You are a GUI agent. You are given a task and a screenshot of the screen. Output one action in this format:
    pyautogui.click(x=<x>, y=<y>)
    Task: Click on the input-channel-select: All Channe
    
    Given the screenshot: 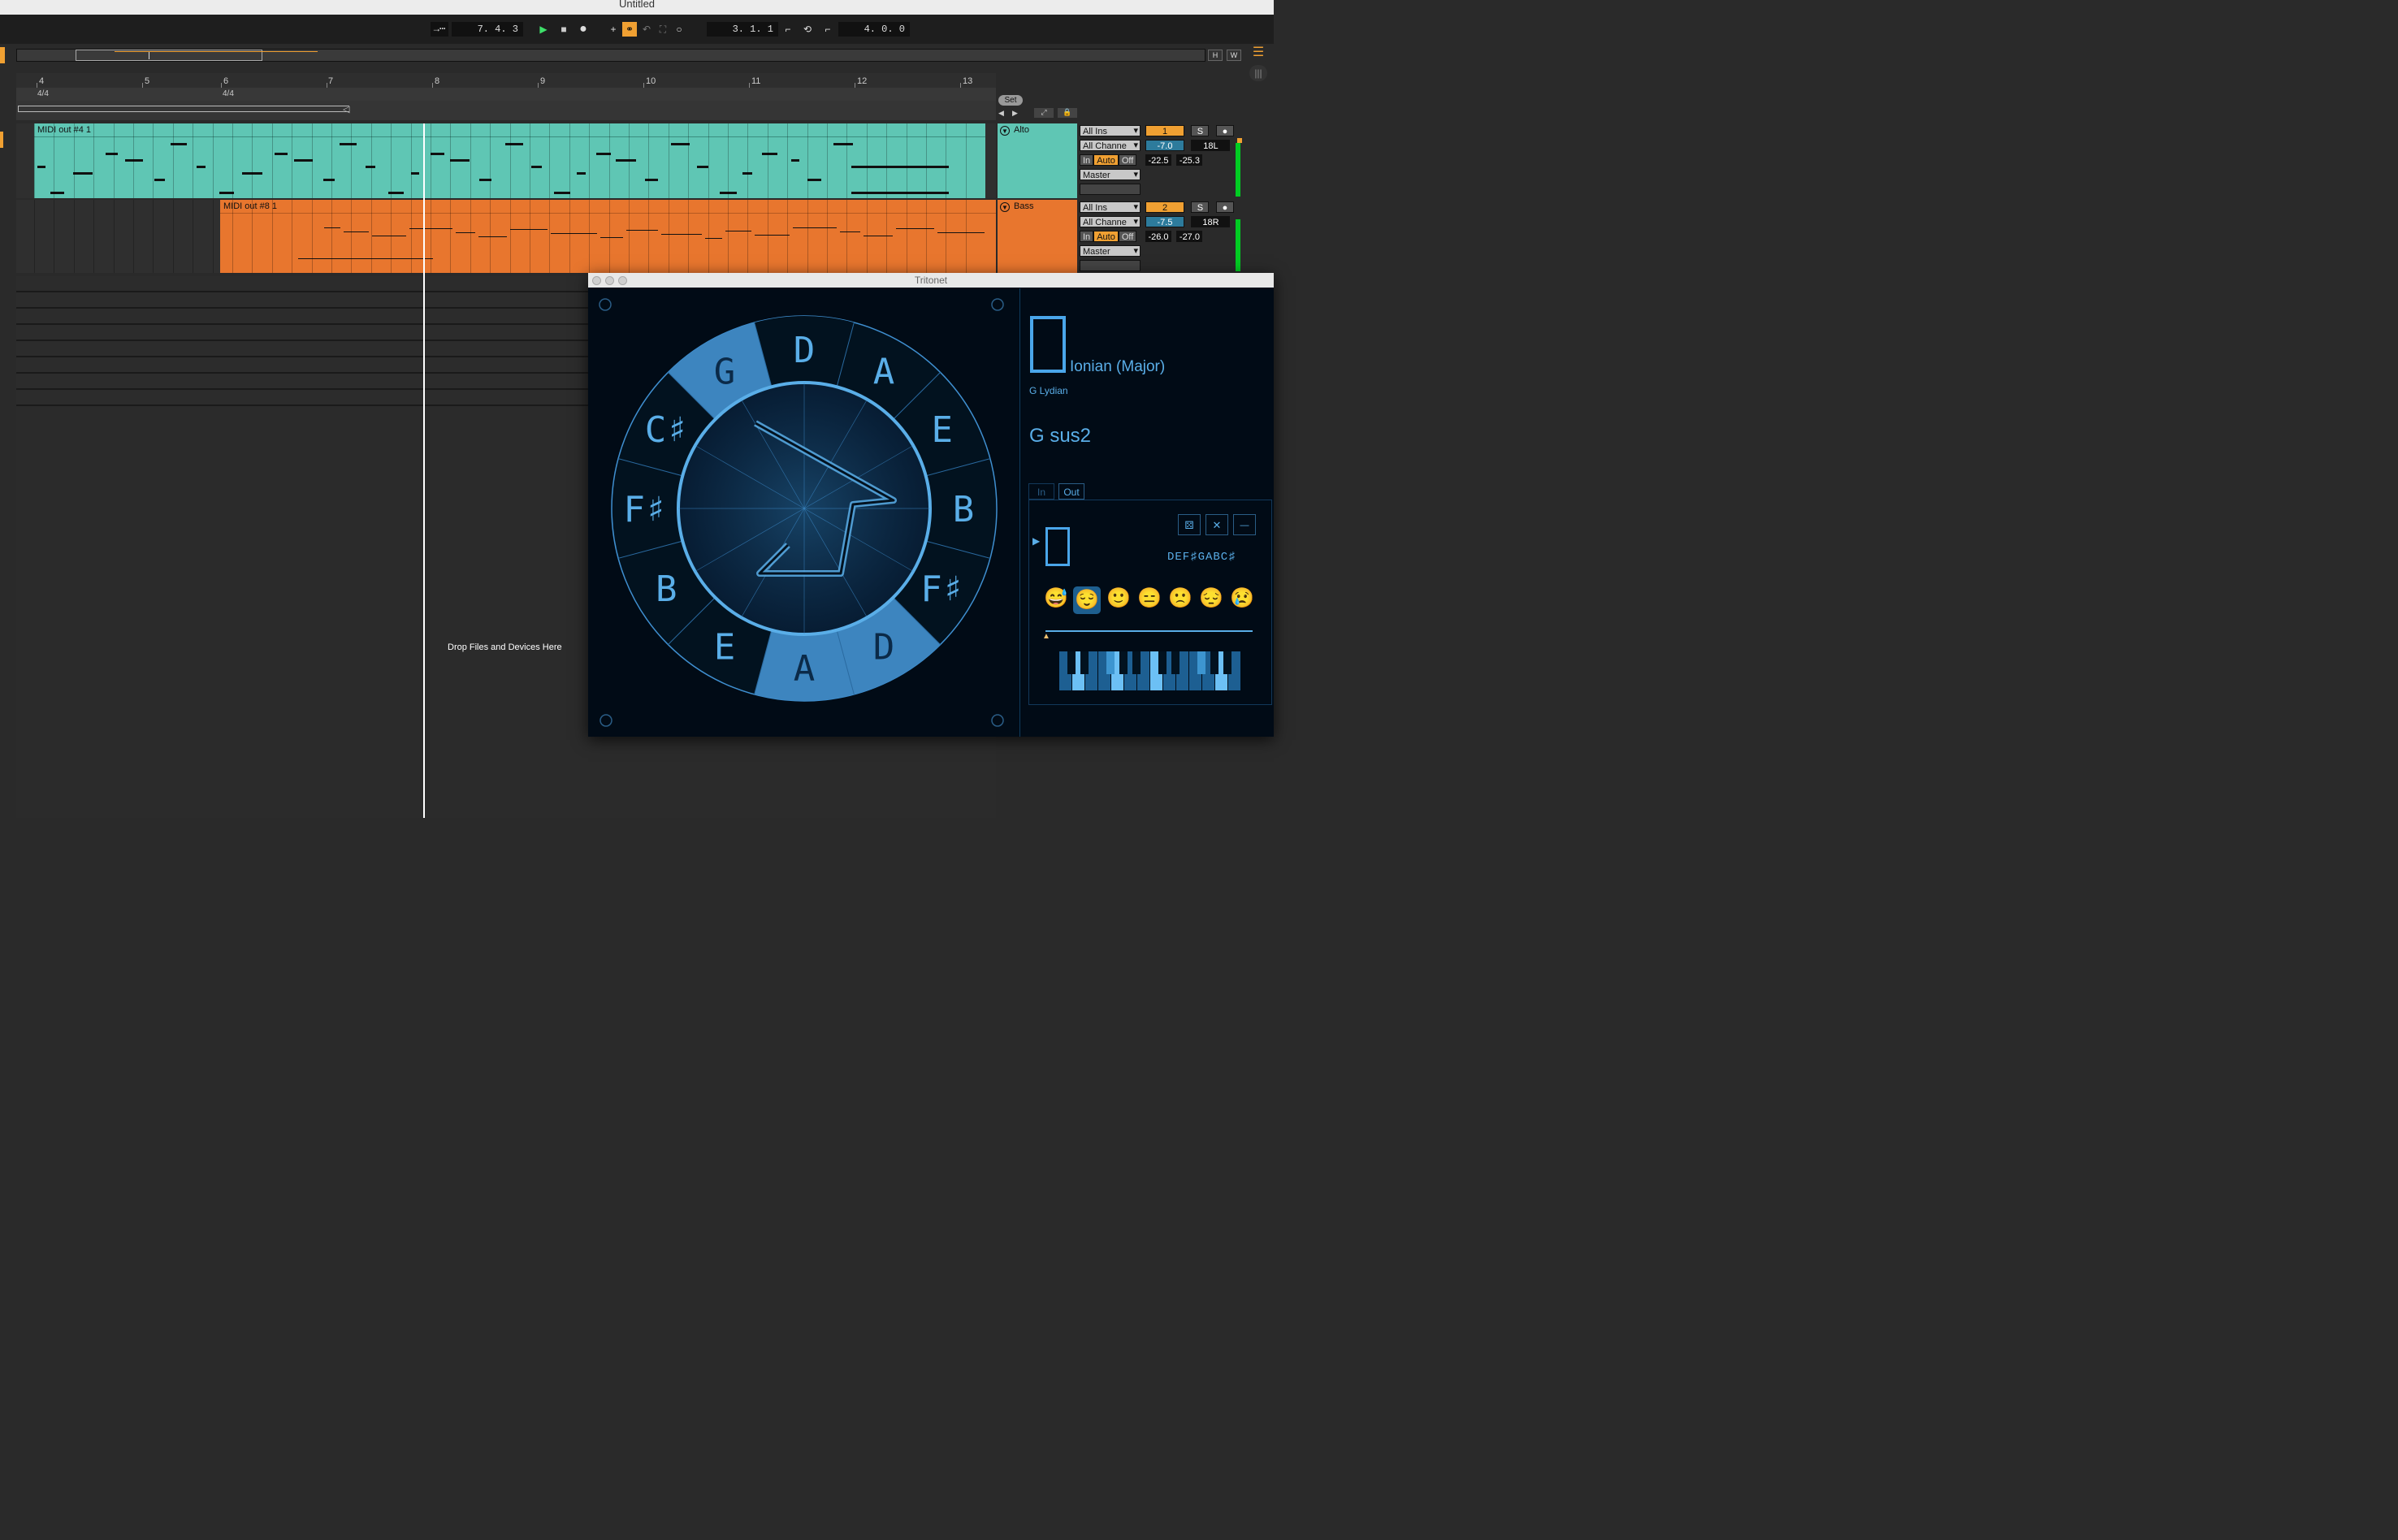 What is the action you would take?
    pyautogui.click(x=1110, y=145)
    